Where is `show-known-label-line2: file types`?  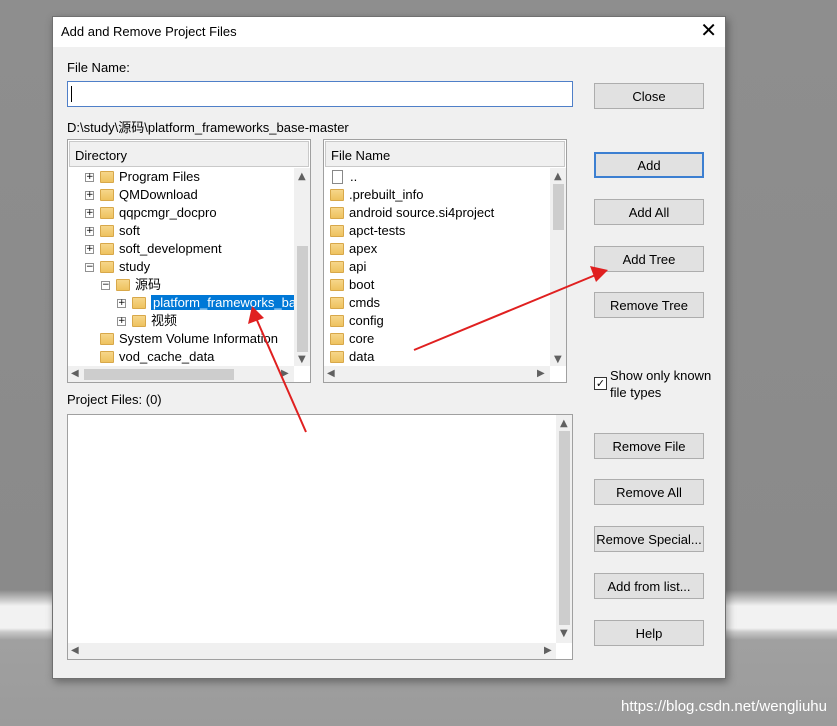
show-known-label-line2: file types is located at coordinates (636, 392).